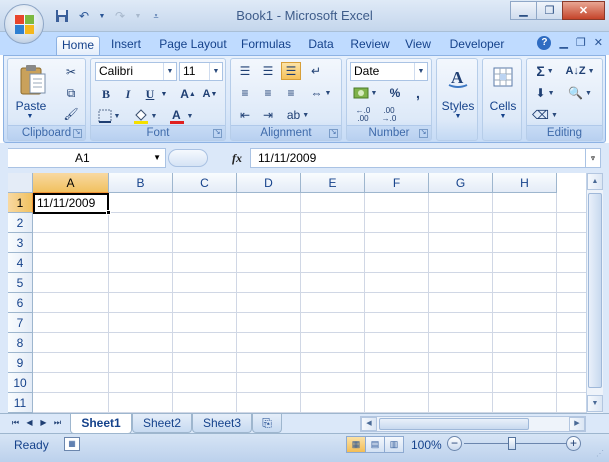  Describe the element at coordinates (169, 71) in the screenshot. I see `font-name-dropdown-icon: ▼` at that location.